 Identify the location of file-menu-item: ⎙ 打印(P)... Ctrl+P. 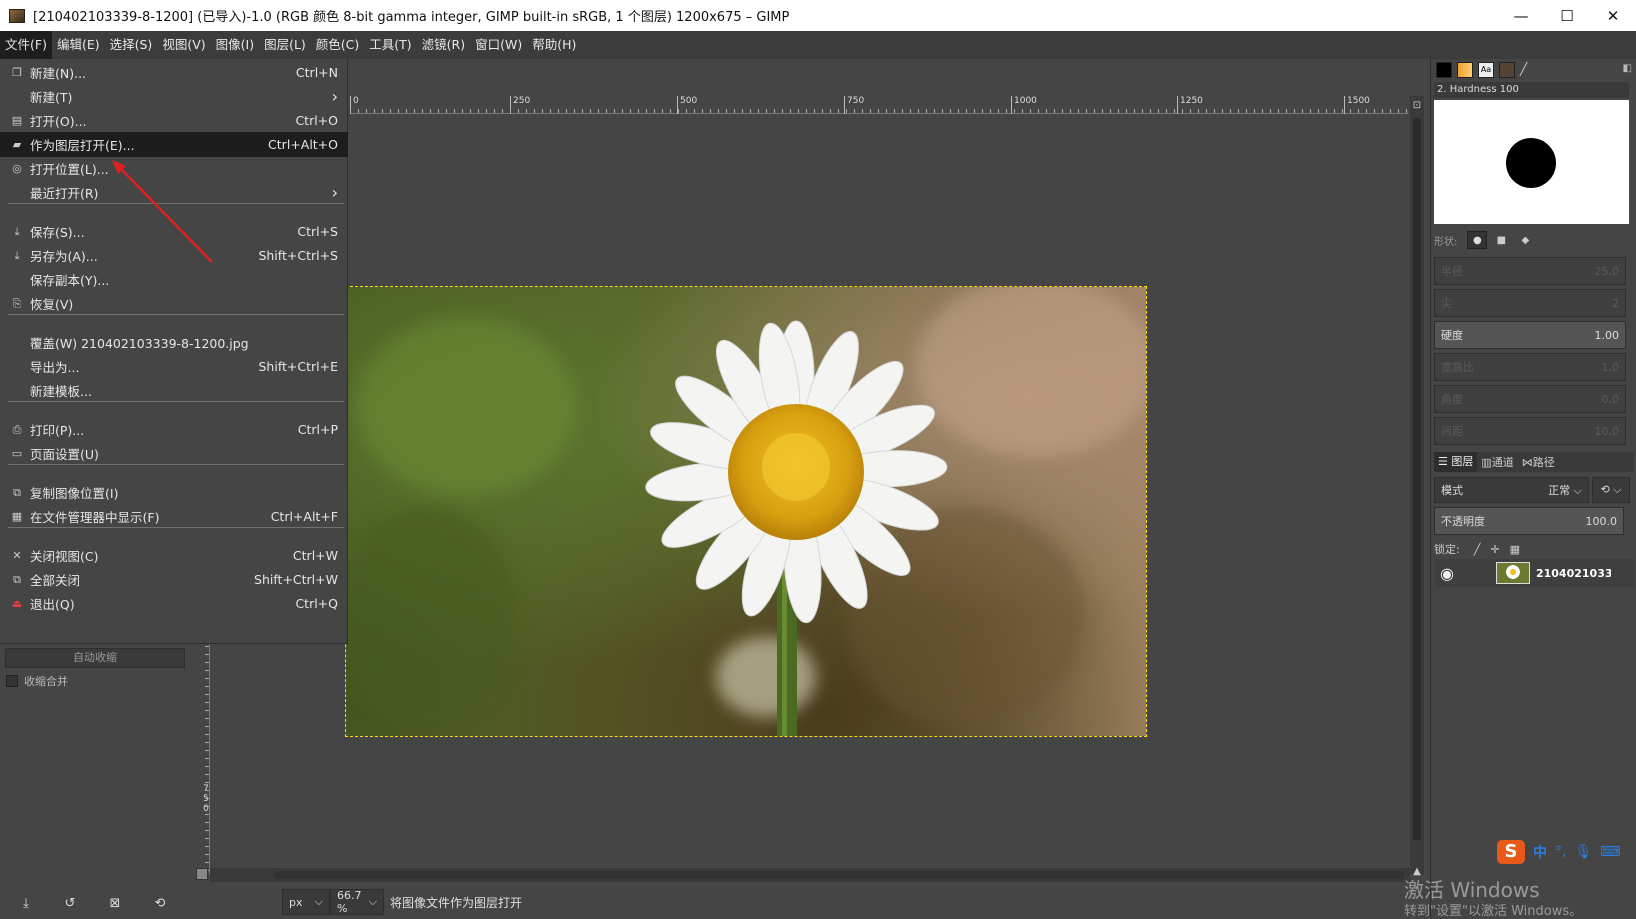
(174, 429).